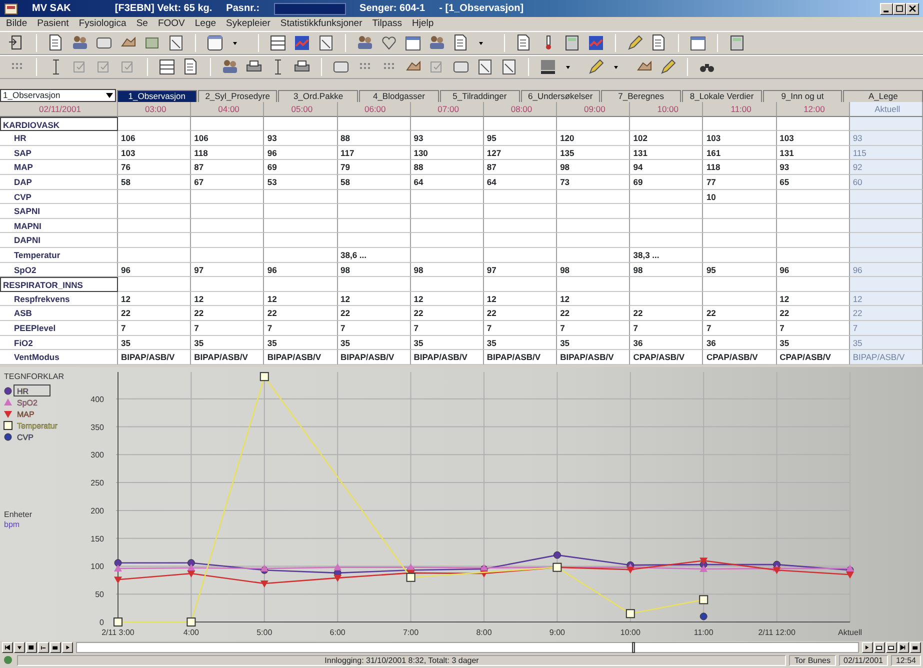  What do you see at coordinates (155, 182) in the screenshot?
I see `table-cell: 58` at bounding box center [155, 182].